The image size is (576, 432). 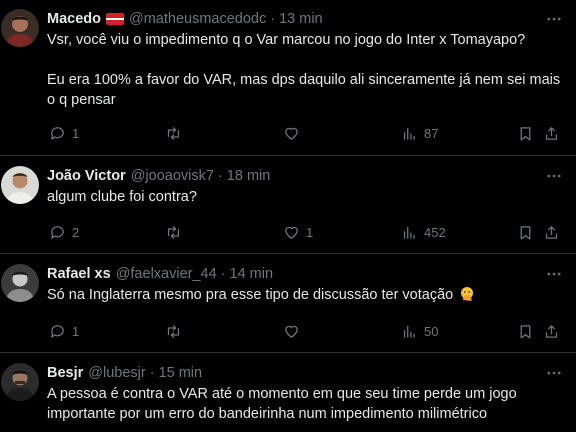 I want to click on flag-icon, so click(x=115, y=18).